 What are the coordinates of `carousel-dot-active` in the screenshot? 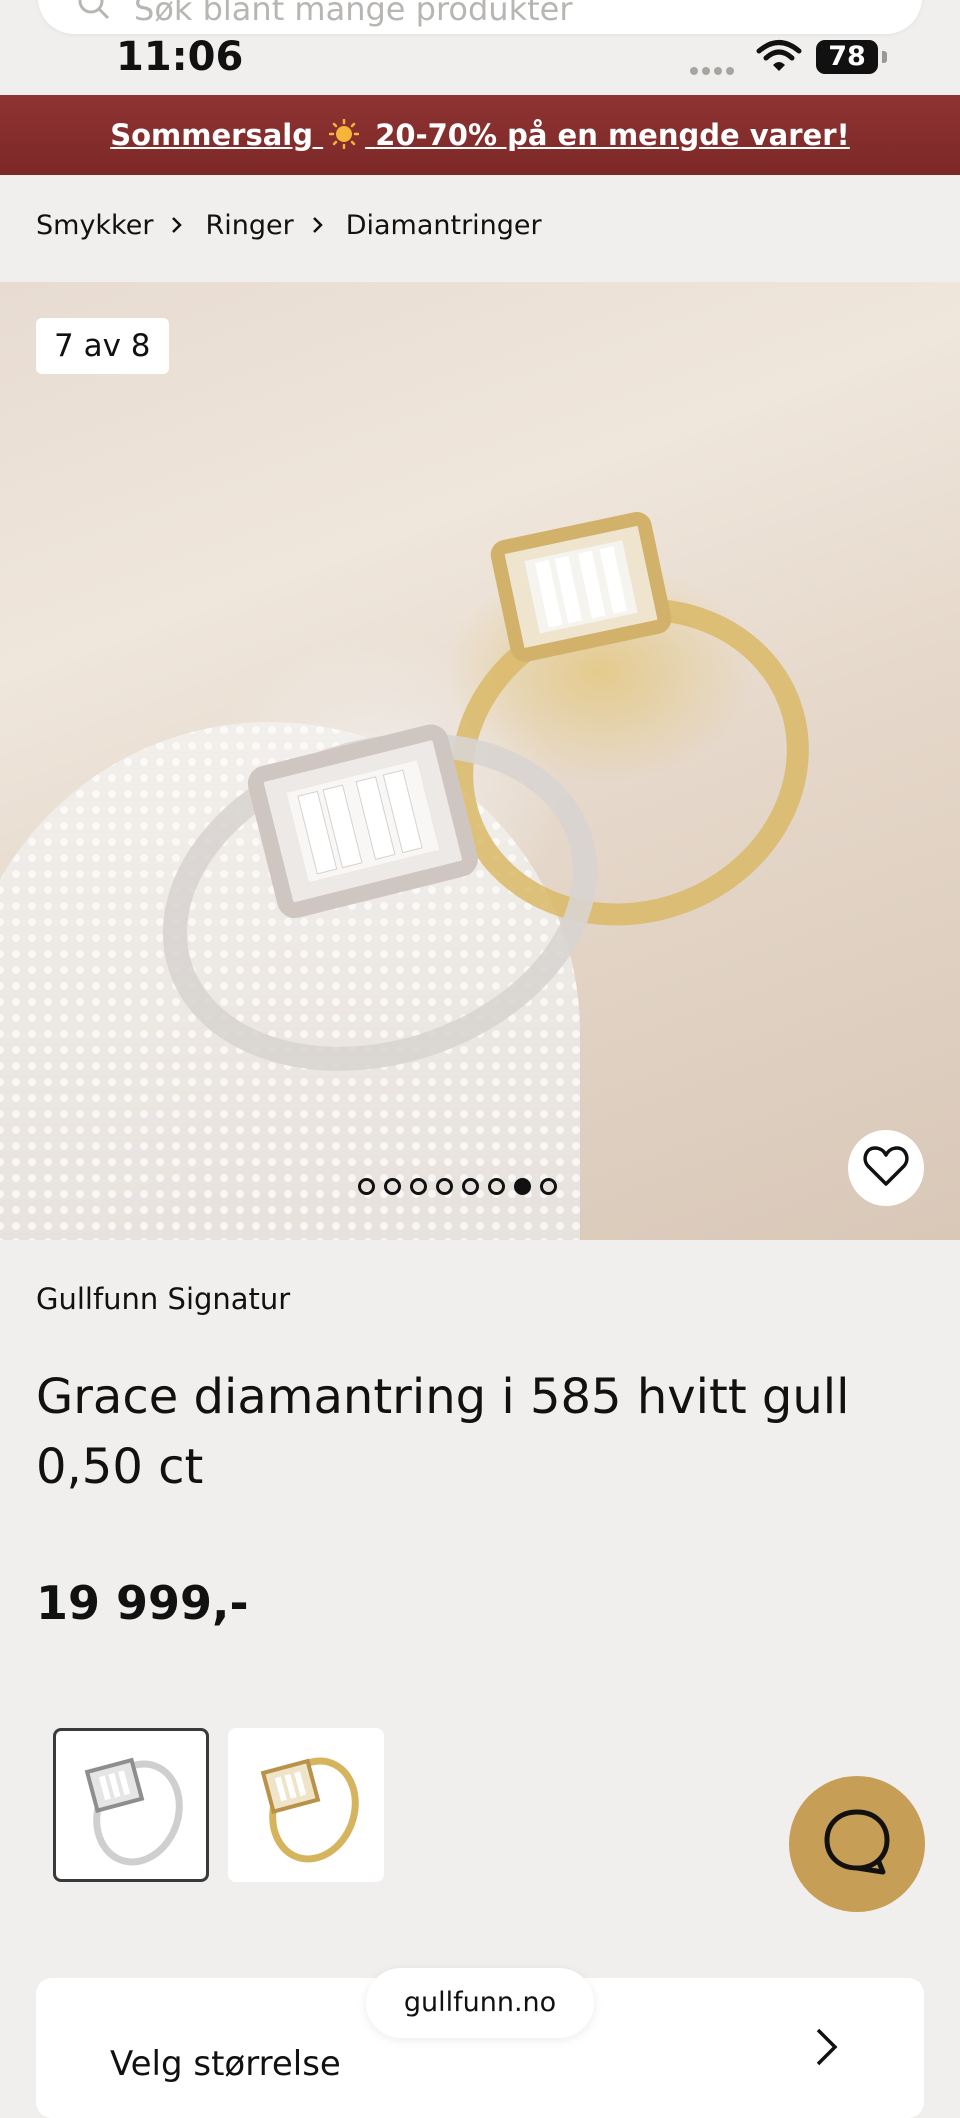 It's located at (522, 1186).